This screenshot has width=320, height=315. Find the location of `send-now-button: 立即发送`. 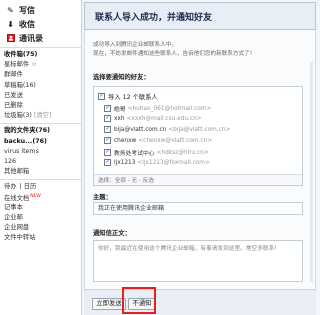

send-now-button: 立即发送 is located at coordinates (109, 304).